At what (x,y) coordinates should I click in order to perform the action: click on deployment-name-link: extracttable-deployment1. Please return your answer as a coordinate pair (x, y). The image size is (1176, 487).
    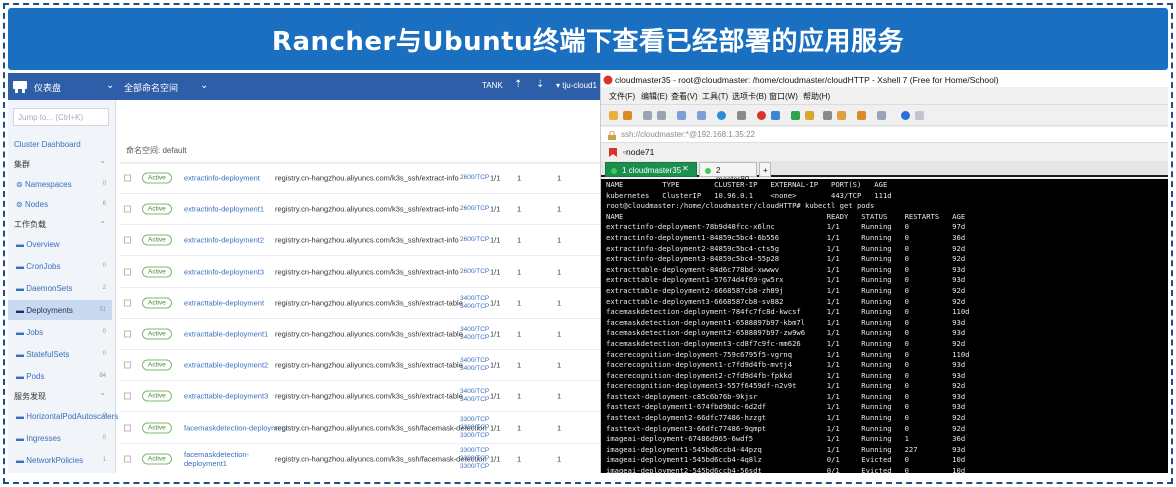
    Looking at the image, I should click on (228, 334).